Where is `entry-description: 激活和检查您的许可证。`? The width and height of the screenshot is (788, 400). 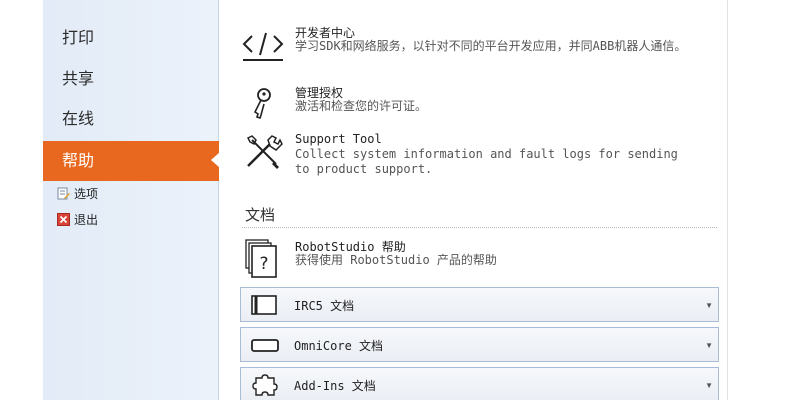 entry-description: 激活和检查您的许可证。 is located at coordinates (361, 106).